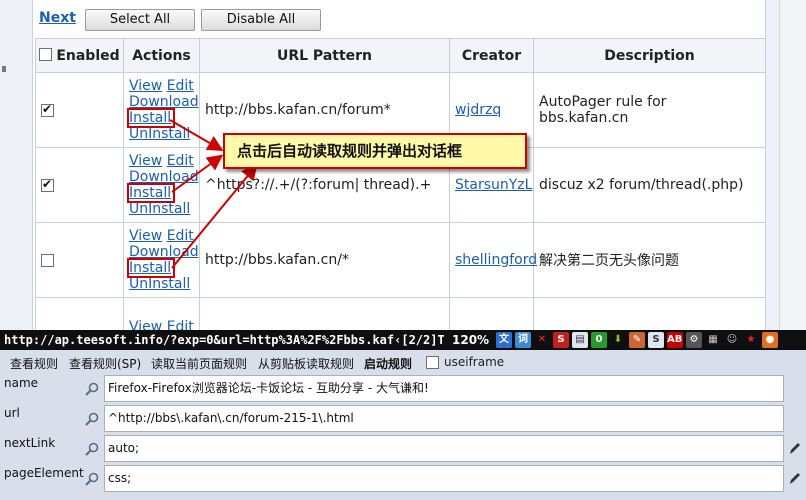 The width and height of the screenshot is (806, 500). Describe the element at coordinates (770, 340) in the screenshot. I see `firefox-icon: ●` at that location.